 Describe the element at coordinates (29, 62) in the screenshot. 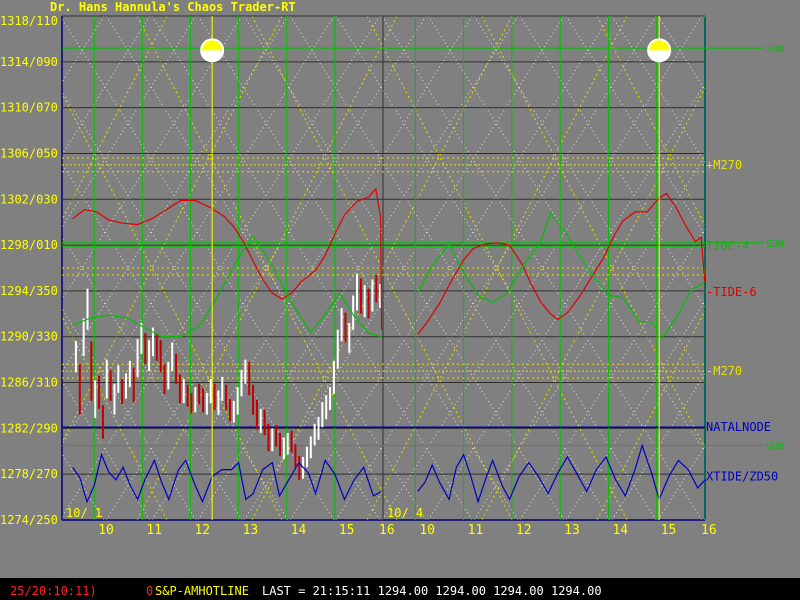

I see `y-tick-label: 1314/090` at that location.